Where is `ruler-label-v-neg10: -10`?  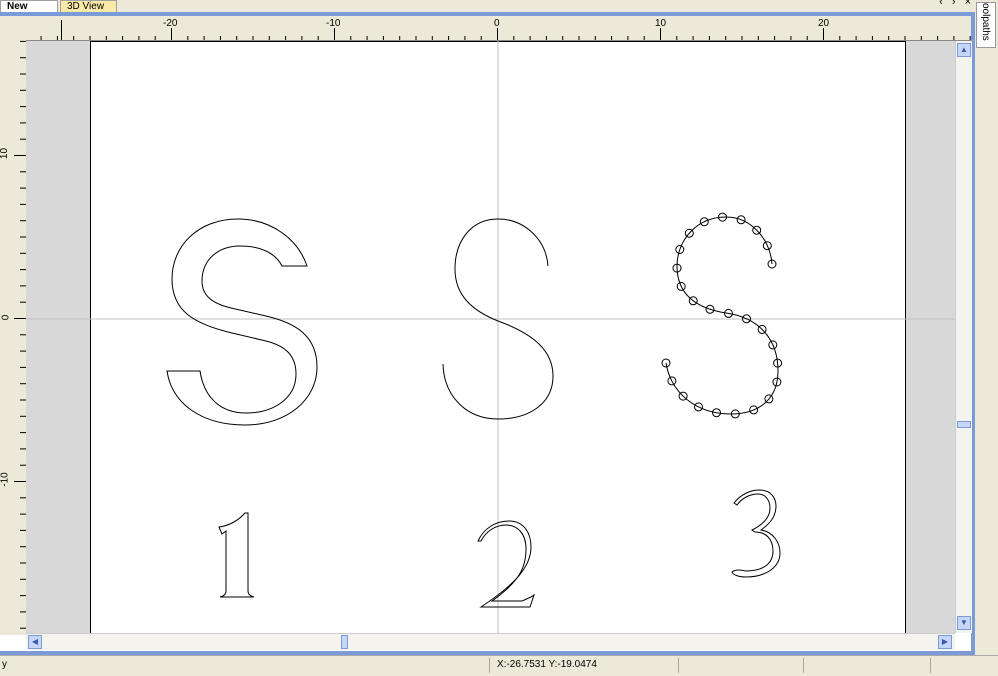
ruler-label-v-neg10: -10 is located at coordinates (5, 479).